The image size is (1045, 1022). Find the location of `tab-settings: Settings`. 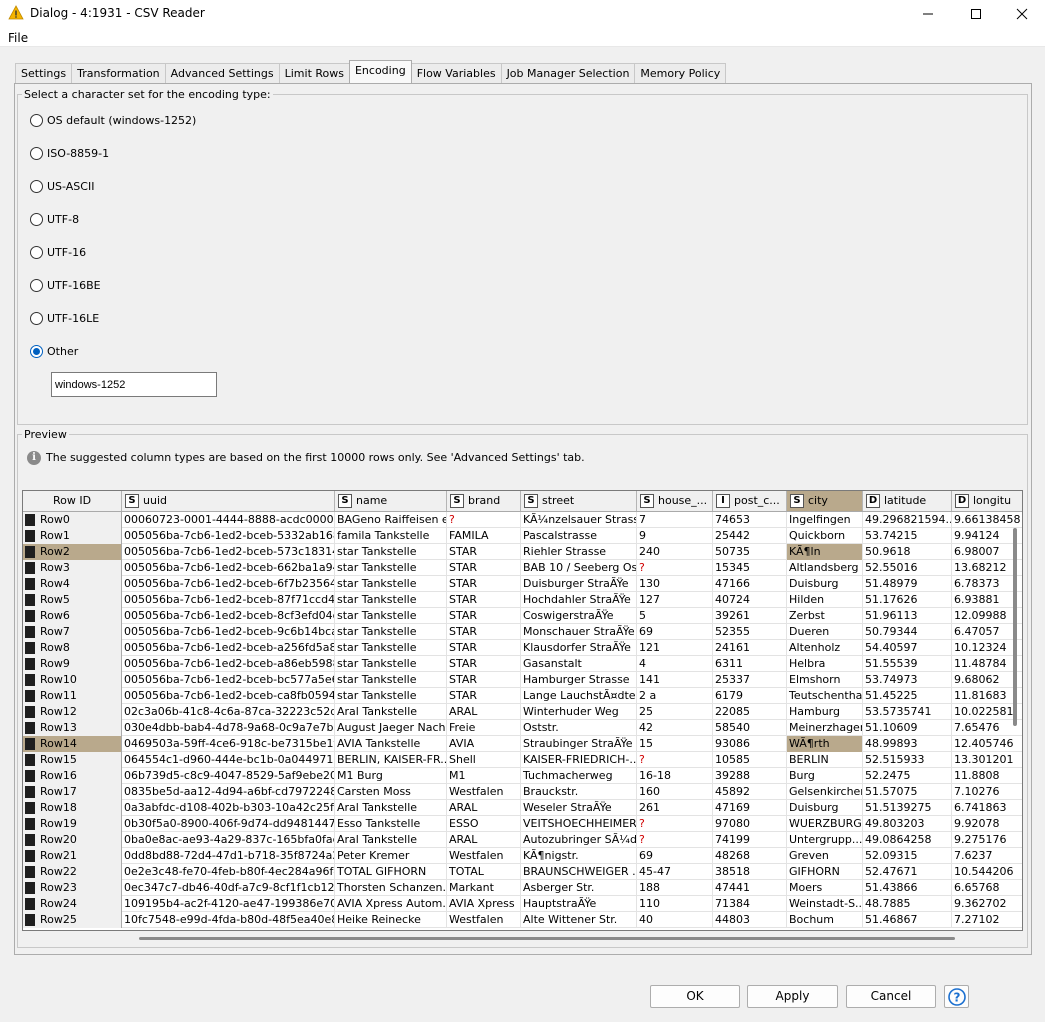

tab-settings: Settings is located at coordinates (44, 73).